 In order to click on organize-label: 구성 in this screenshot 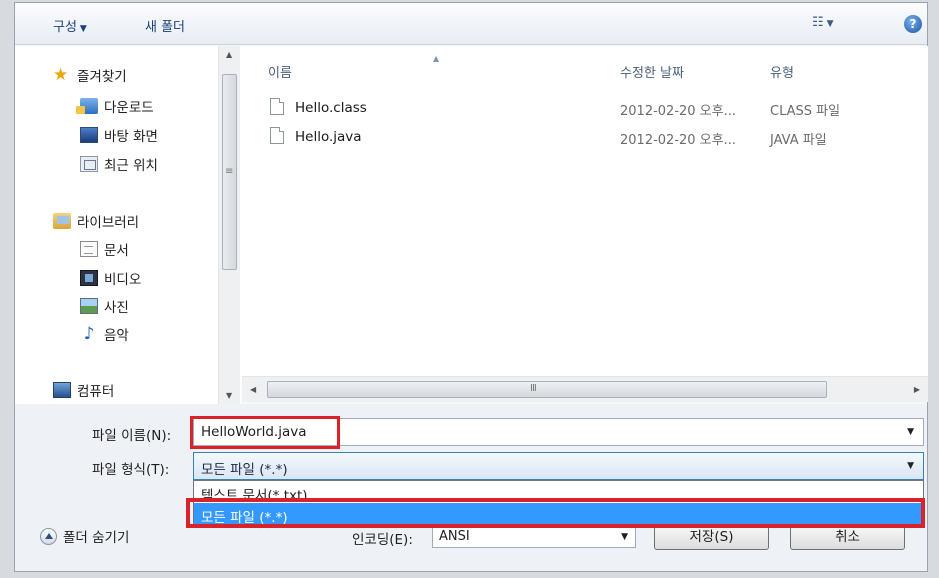, I will do `click(65, 27)`.